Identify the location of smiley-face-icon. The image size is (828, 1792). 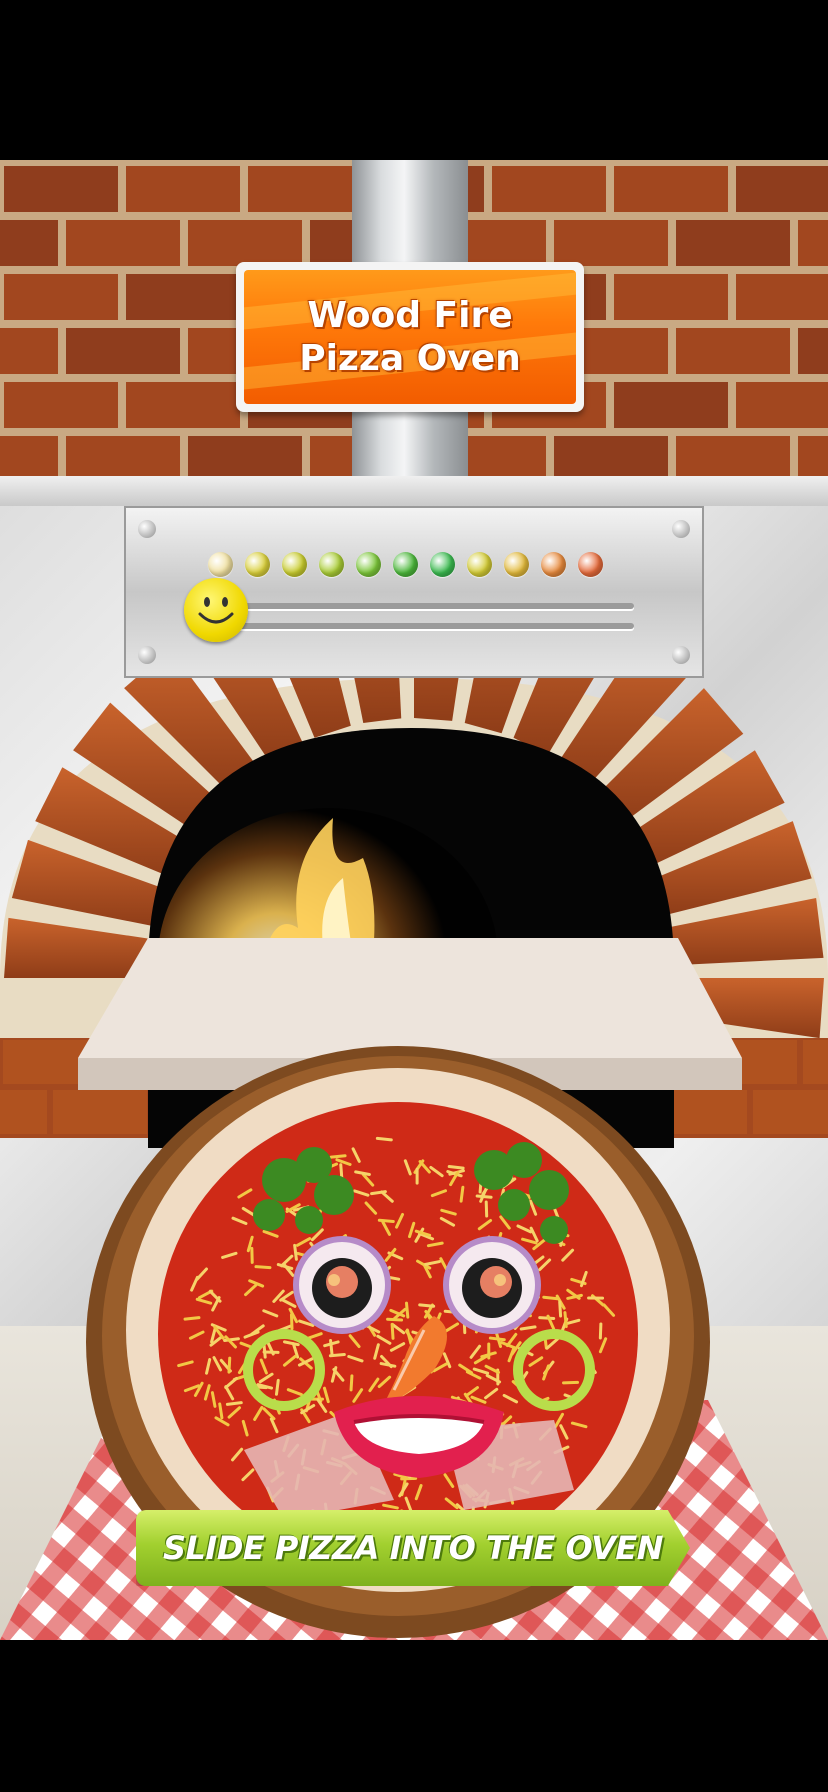
(216, 610).